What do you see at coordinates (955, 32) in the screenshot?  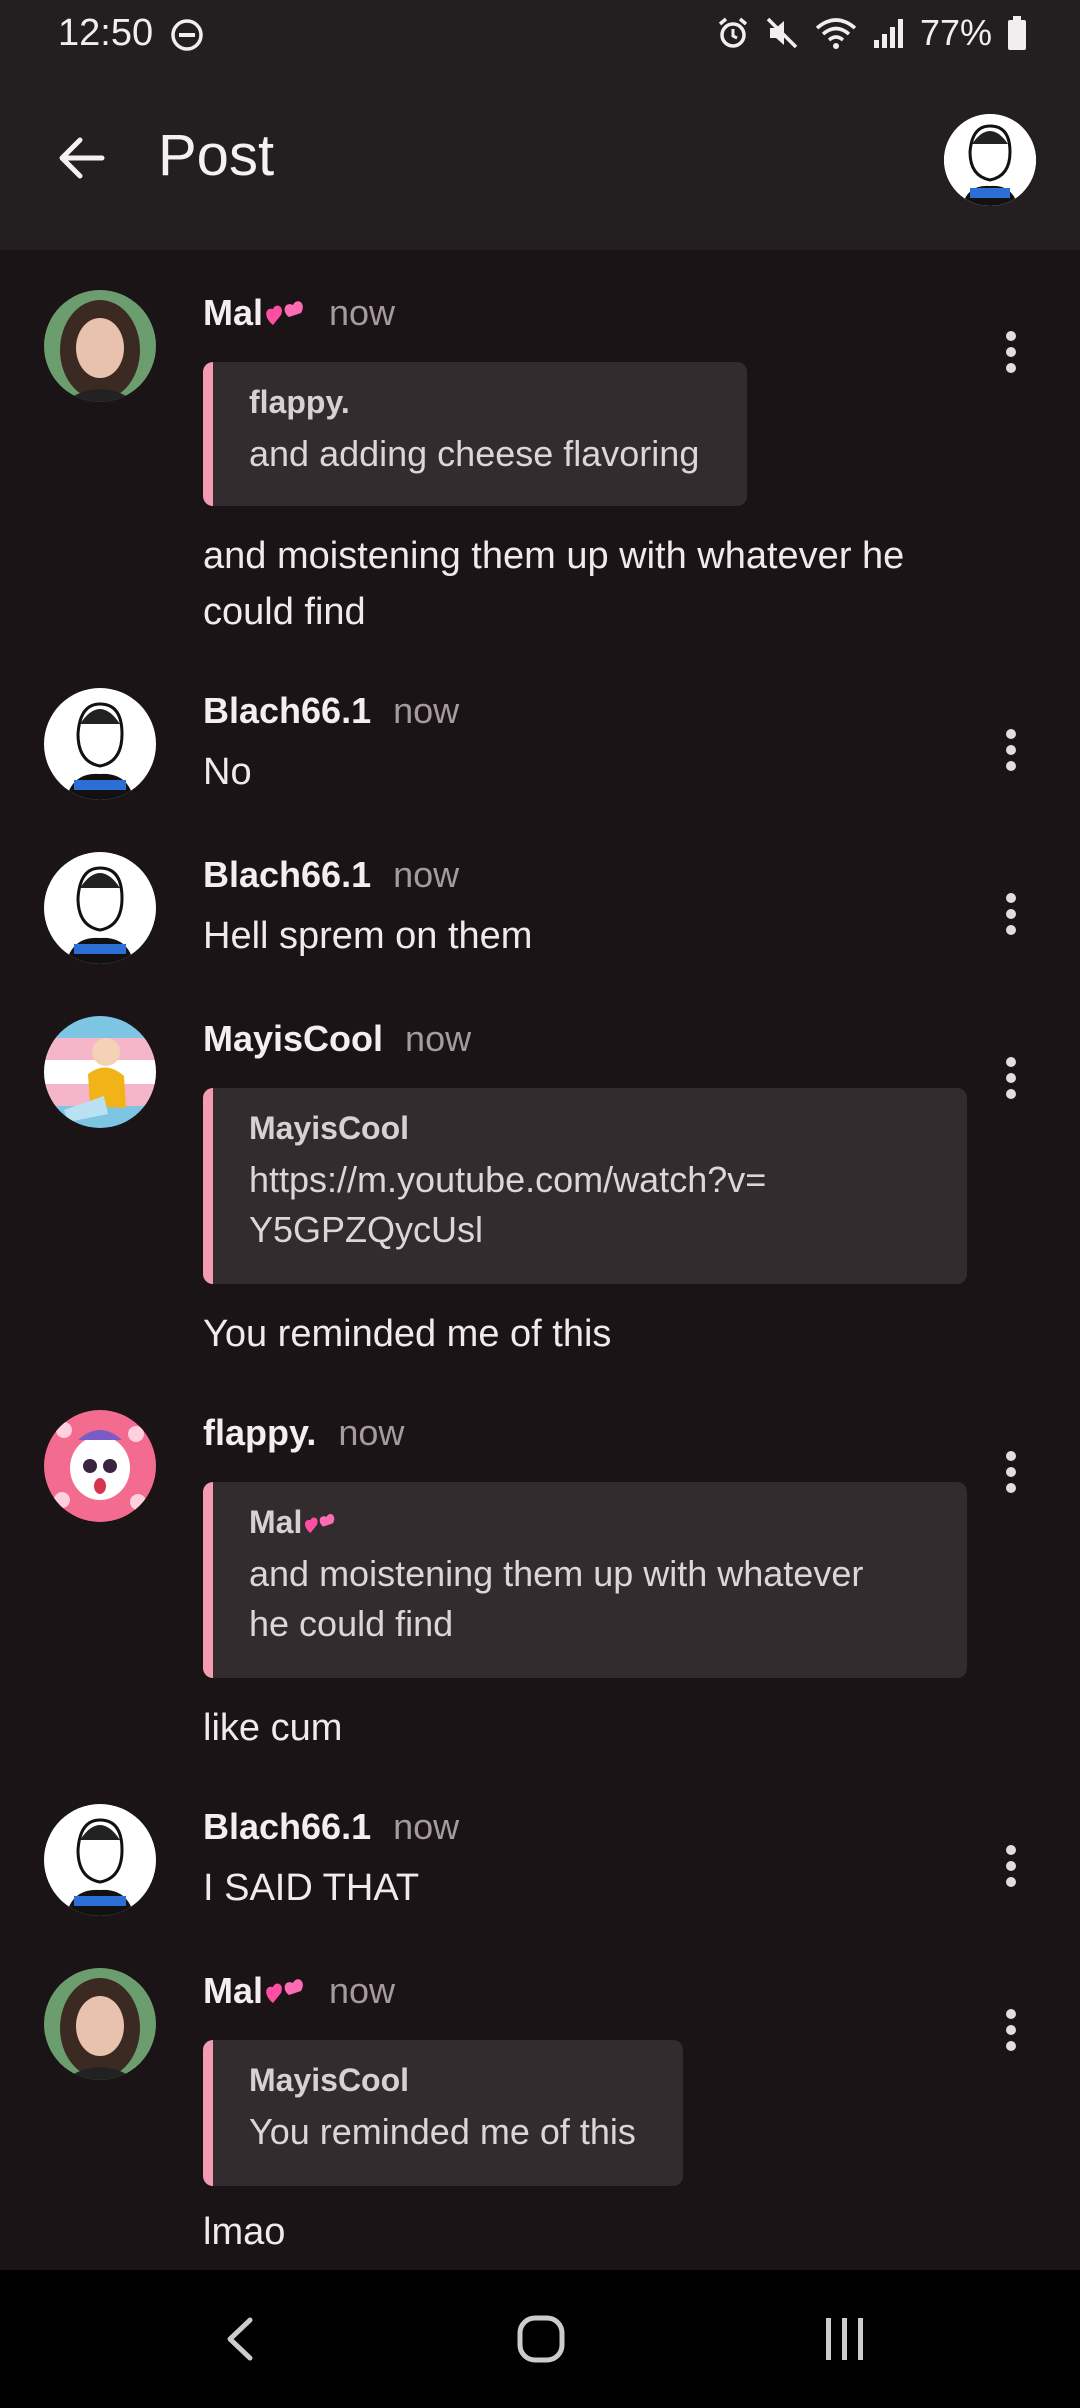 I see `battery-percent: 77%` at bounding box center [955, 32].